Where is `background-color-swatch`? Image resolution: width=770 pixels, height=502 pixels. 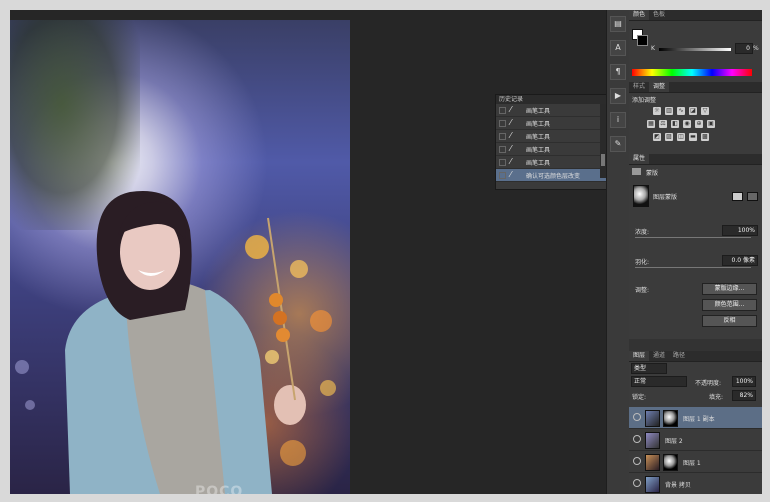
background-color-swatch is located at coordinates (642, 40).